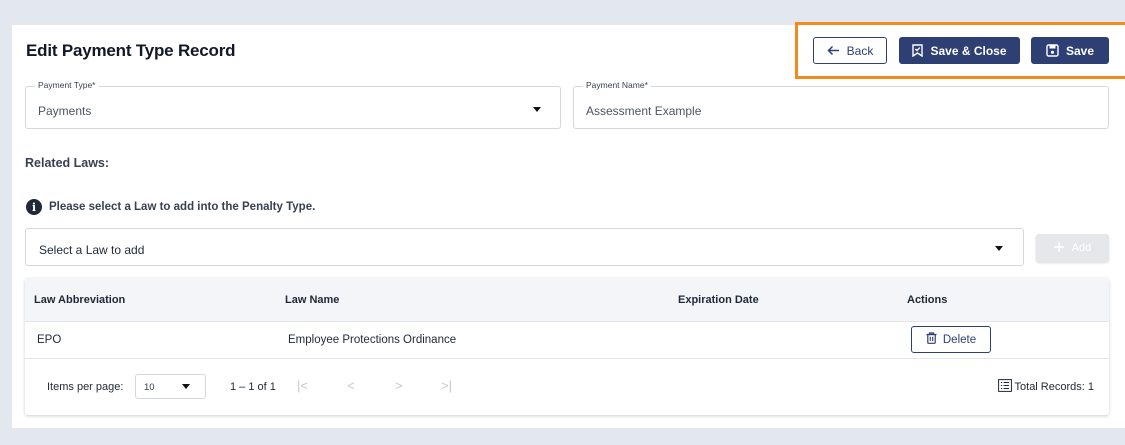 This screenshot has width=1125, height=445. Describe the element at coordinates (85, 387) in the screenshot. I see `items-per-page-label: Items per page:` at that location.